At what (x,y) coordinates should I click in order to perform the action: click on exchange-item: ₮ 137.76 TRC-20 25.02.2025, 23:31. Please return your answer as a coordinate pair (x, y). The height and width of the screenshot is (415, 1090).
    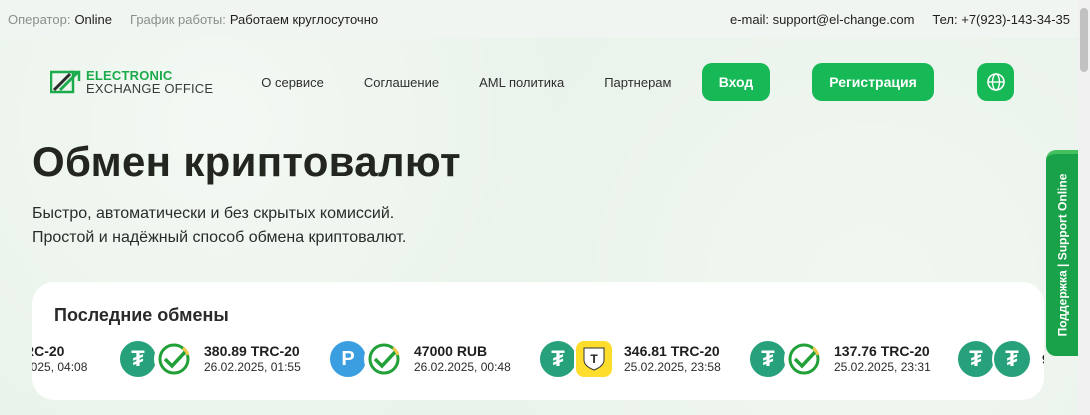
    Looking at the image, I should click on (839, 359).